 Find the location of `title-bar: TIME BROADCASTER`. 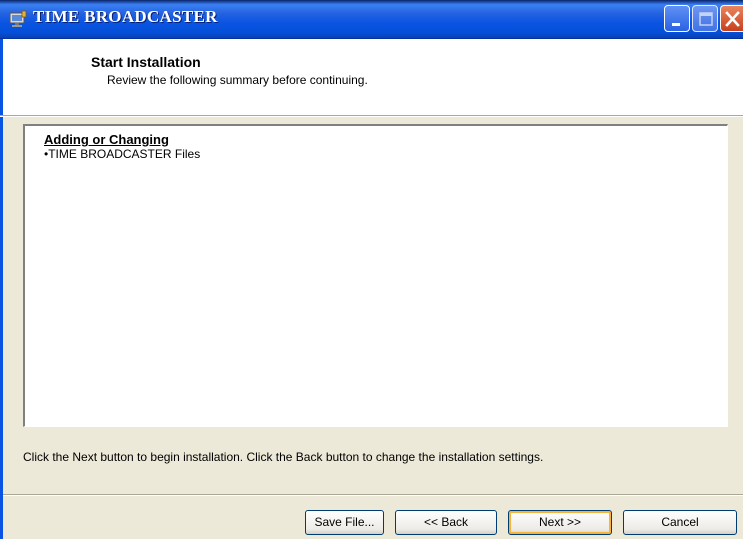

title-bar: TIME BROADCASTER is located at coordinates (371, 19).